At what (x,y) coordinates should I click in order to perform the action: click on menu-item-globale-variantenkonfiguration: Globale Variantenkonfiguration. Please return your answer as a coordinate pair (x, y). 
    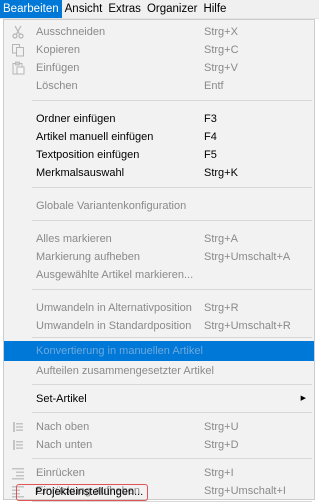
    Looking at the image, I should click on (159, 206).